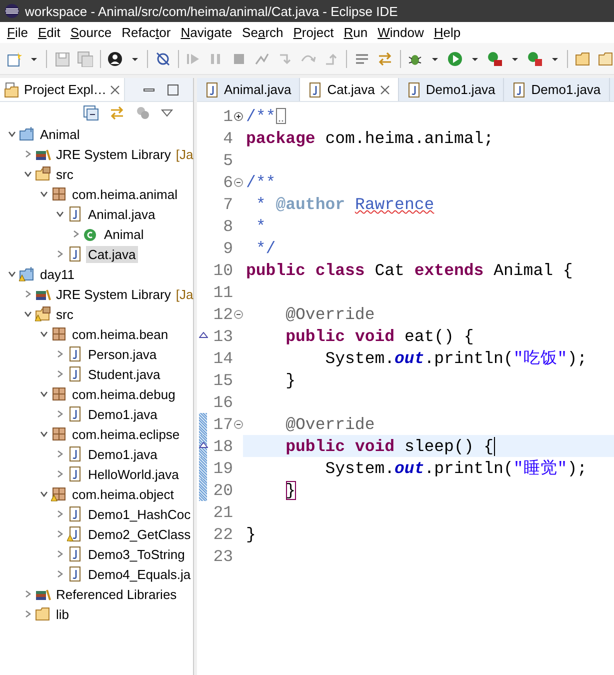 Image resolution: width=614 pixels, height=675 pixels. What do you see at coordinates (349, 89) in the screenshot?
I see `editor-tab: Cat.java` at bounding box center [349, 89].